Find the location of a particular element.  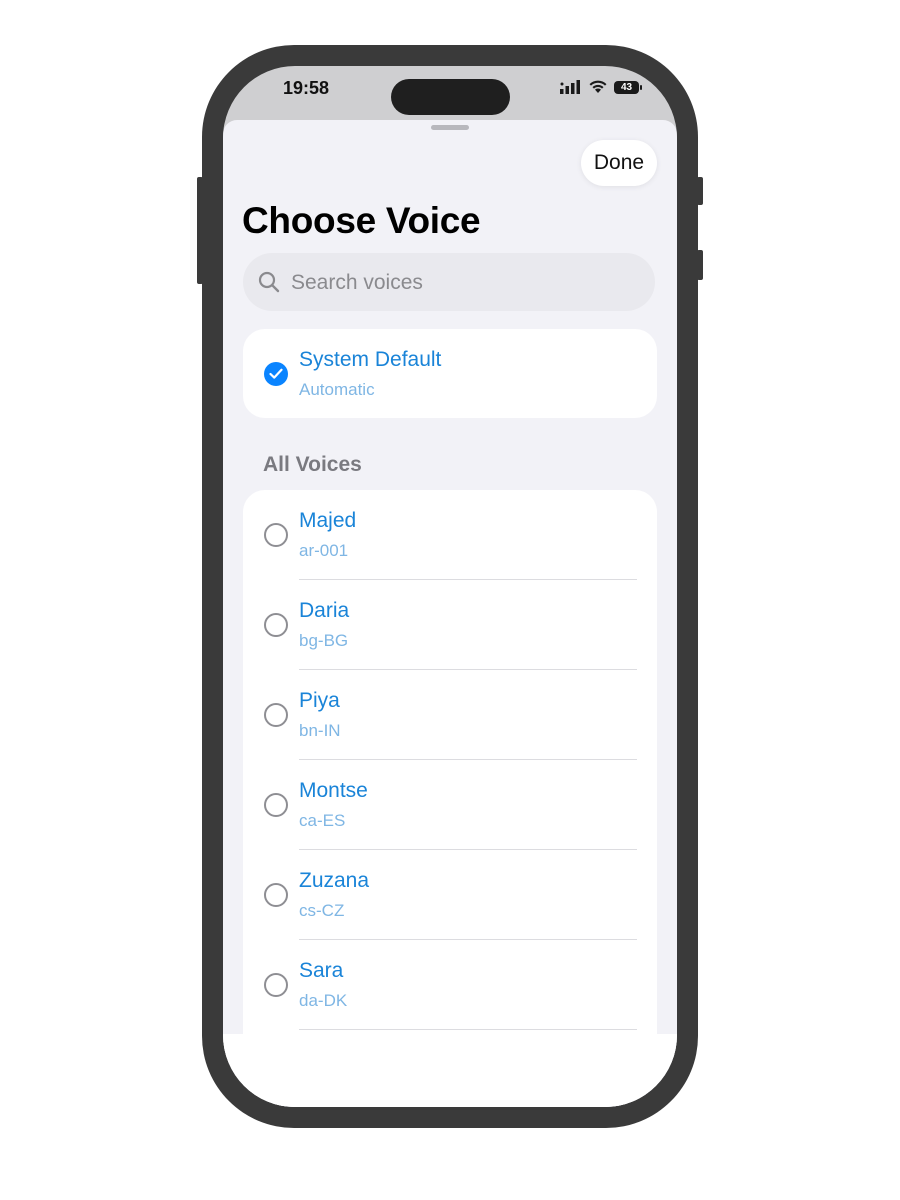

voice-locale: bg-BG is located at coordinates (324, 640).